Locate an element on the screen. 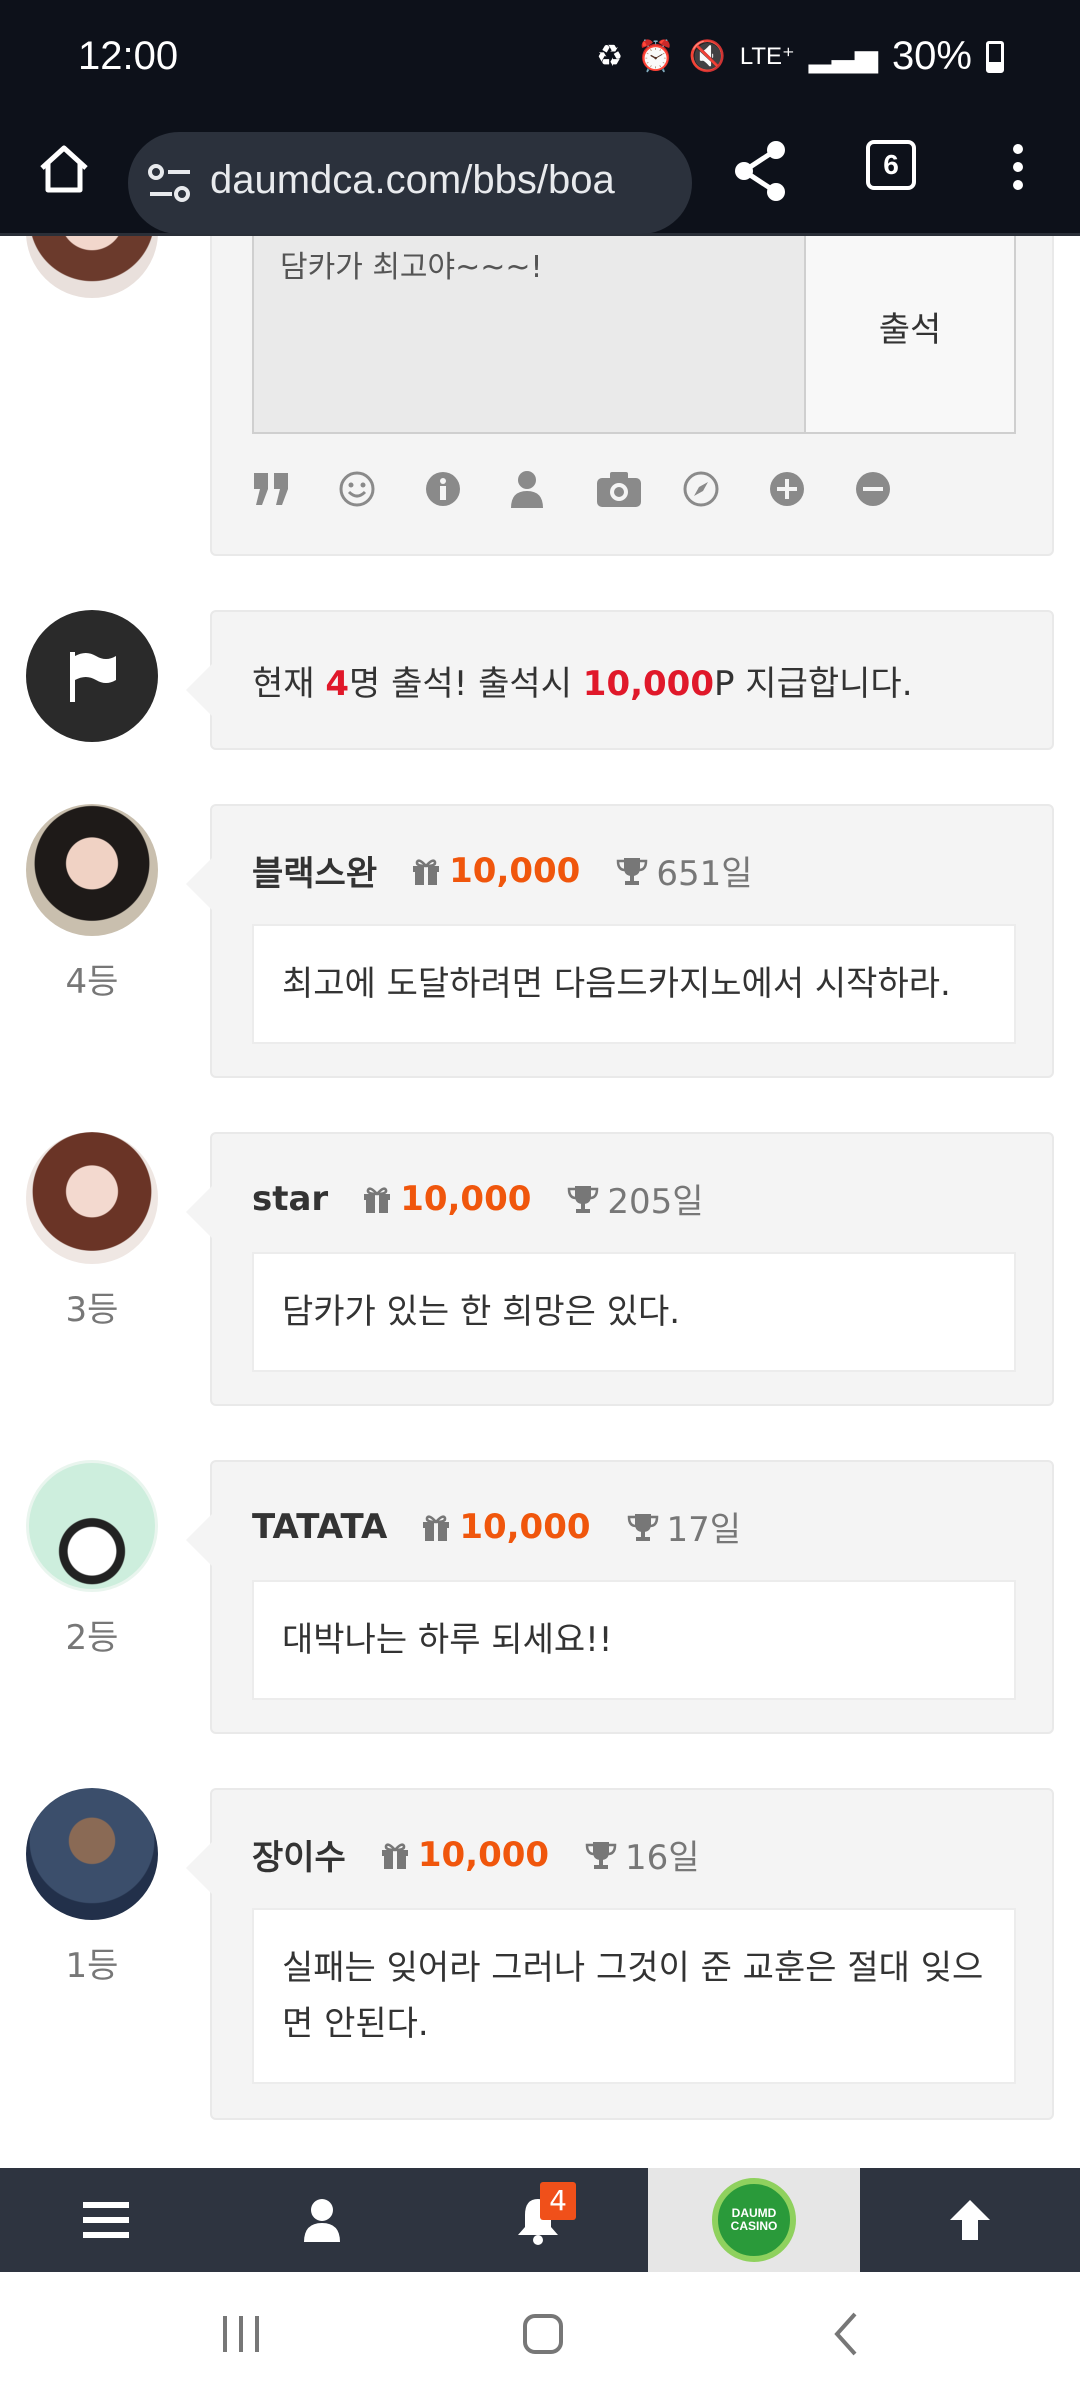 The height and width of the screenshot is (2400, 1080). attend-submit-button: 출석 is located at coordinates (910, 335).